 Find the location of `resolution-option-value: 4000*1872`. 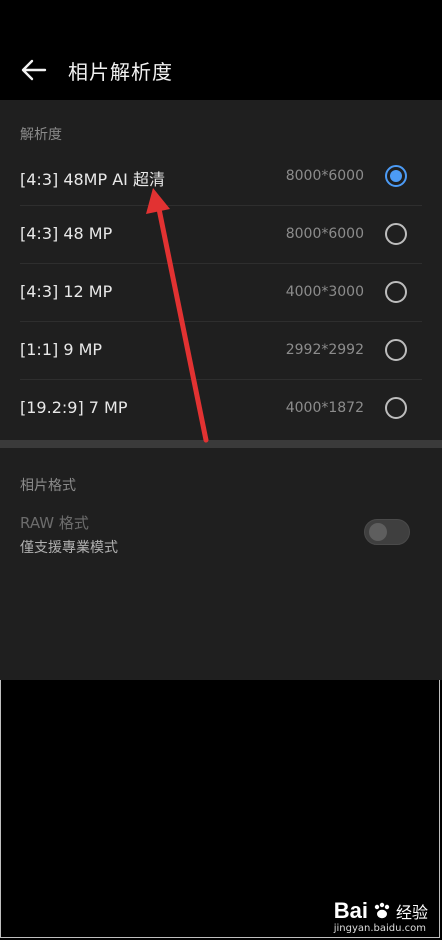

resolution-option-value: 4000*1872 is located at coordinates (324, 408).